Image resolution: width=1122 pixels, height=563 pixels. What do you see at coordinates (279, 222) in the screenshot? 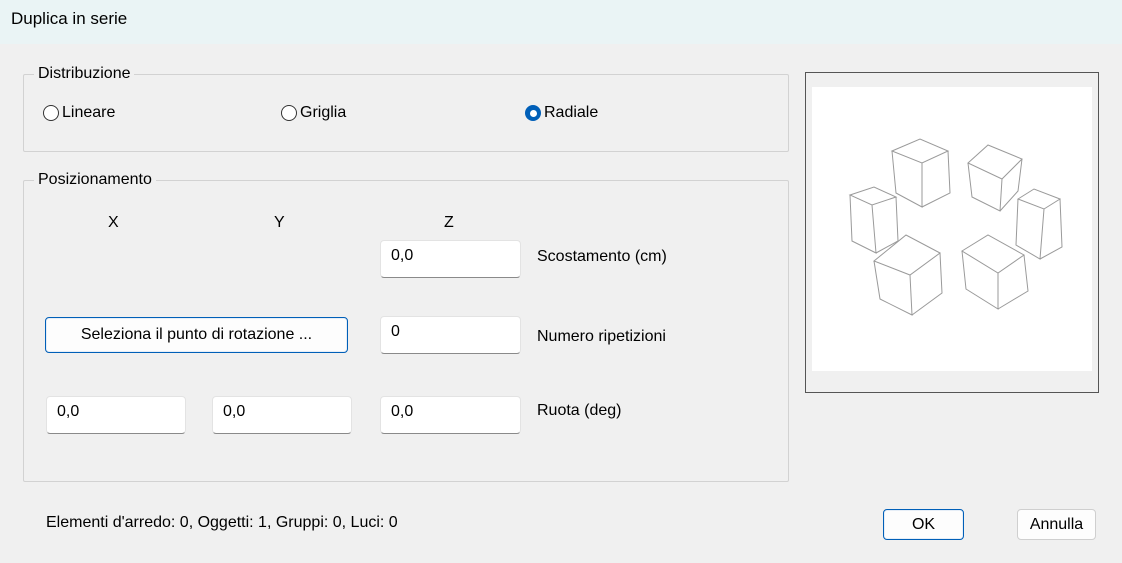
I see `axis-label-y: Y` at bounding box center [279, 222].